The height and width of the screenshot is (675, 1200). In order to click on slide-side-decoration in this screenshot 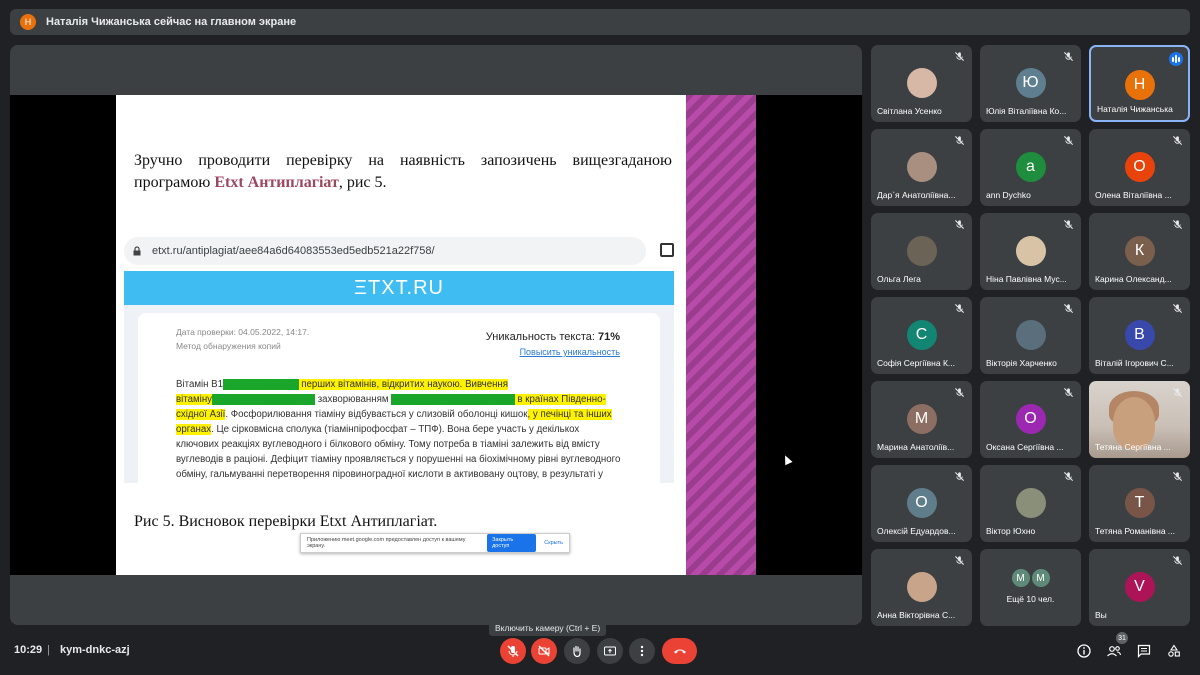, I will do `click(721, 335)`.